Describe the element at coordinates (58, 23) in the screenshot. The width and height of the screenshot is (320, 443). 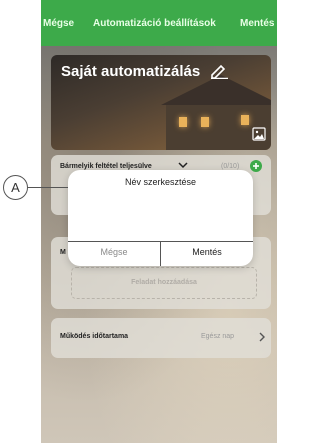
I see `topbar-cancel-button: Mégse` at that location.